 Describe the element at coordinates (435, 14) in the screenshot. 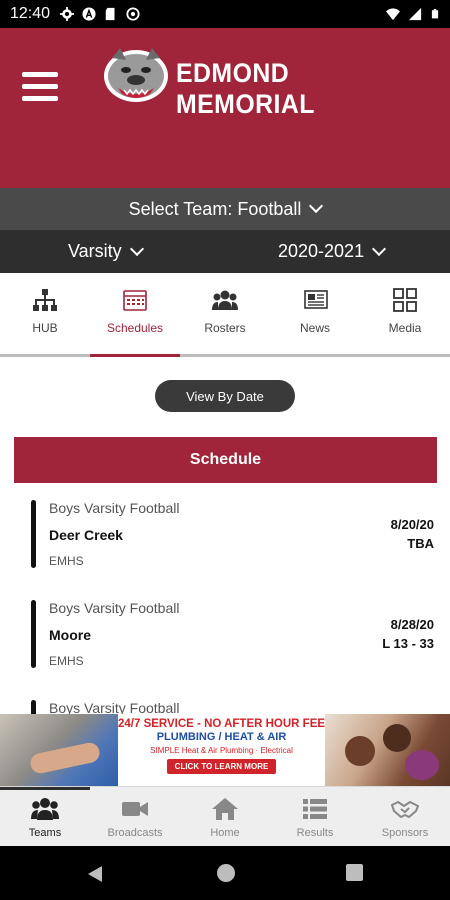

I see `battery-icon` at that location.